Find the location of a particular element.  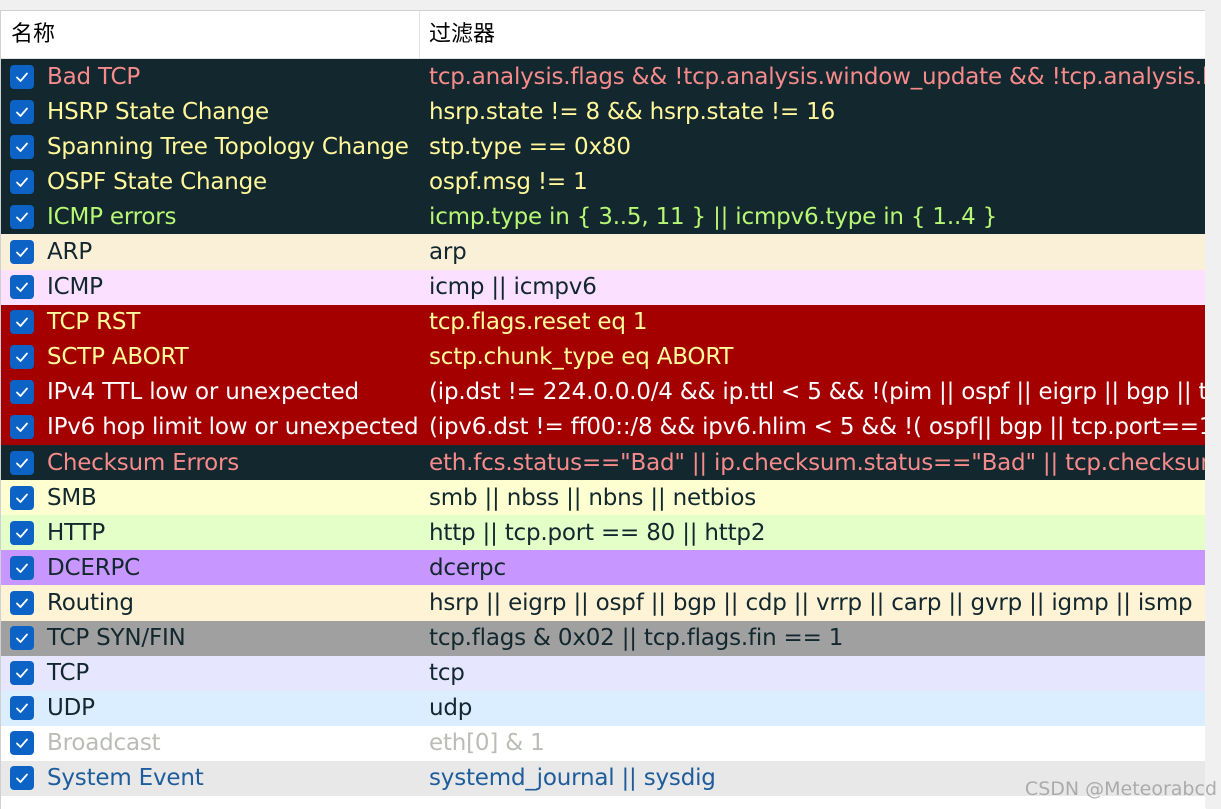

rule-filter: ospf.msg != 1 is located at coordinates (813, 182).